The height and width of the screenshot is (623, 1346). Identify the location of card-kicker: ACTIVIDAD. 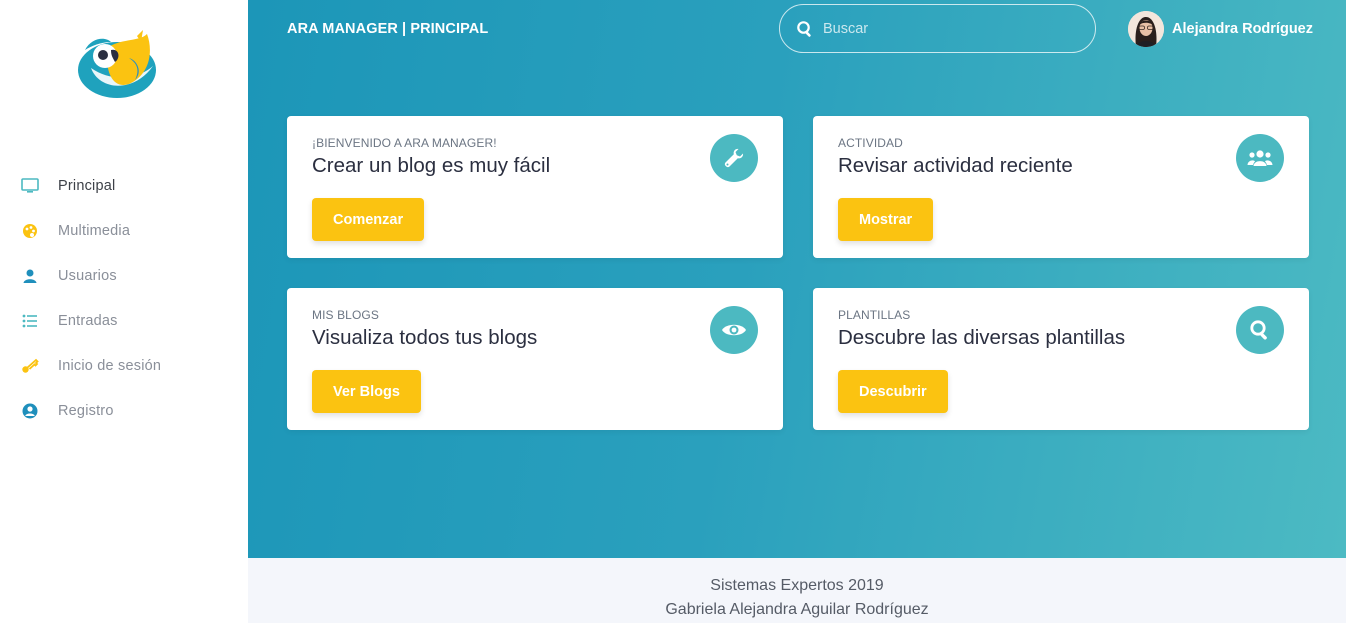
(870, 143).